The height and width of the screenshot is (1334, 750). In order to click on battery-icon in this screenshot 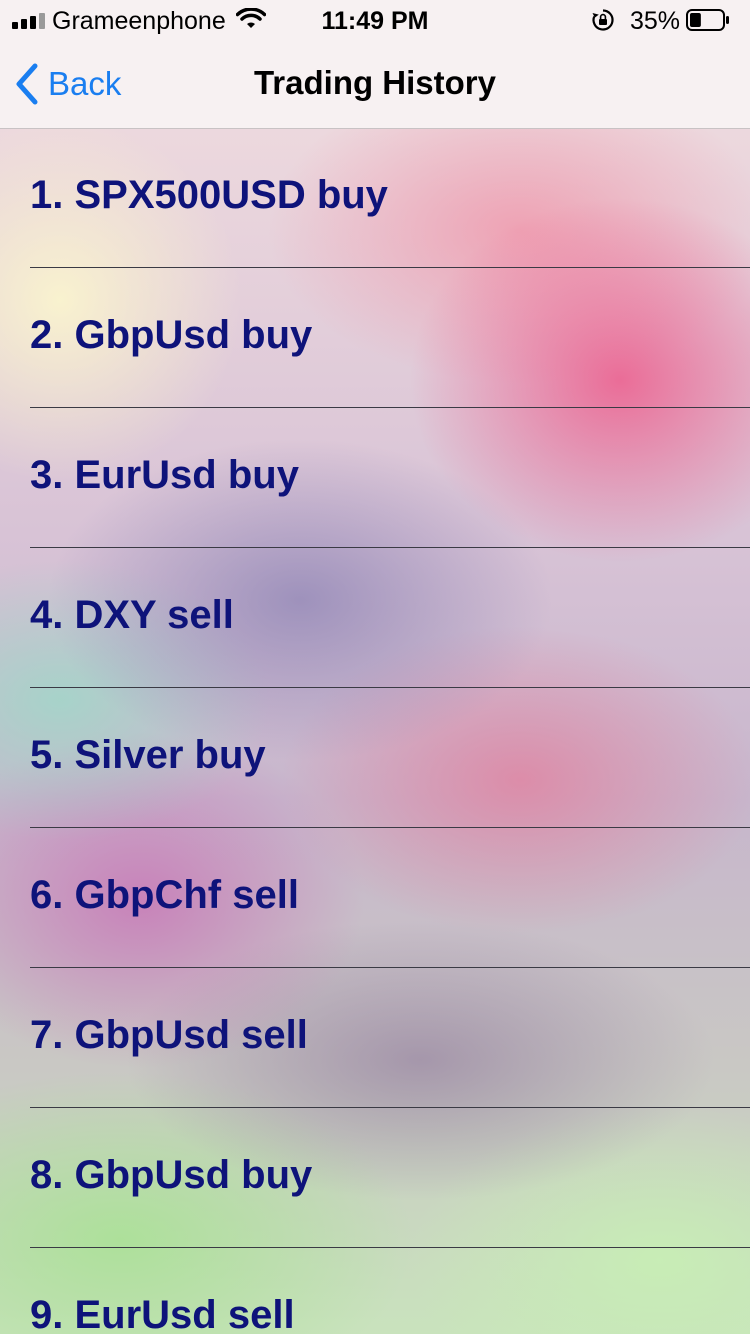, I will do `click(708, 20)`.